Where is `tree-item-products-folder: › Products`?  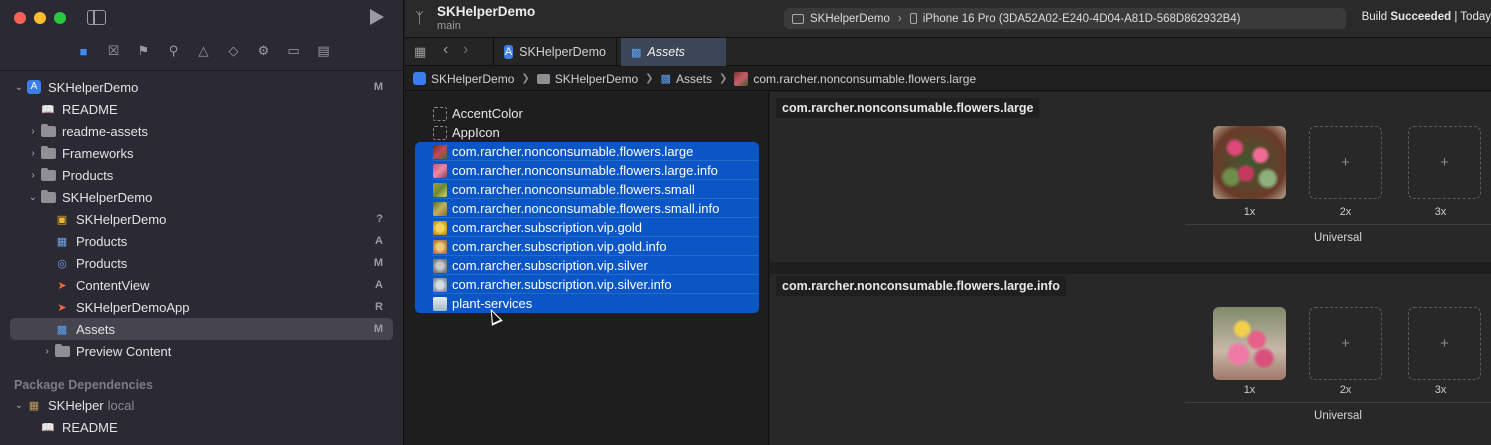
tree-item-products-folder: › Products is located at coordinates (201, 175).